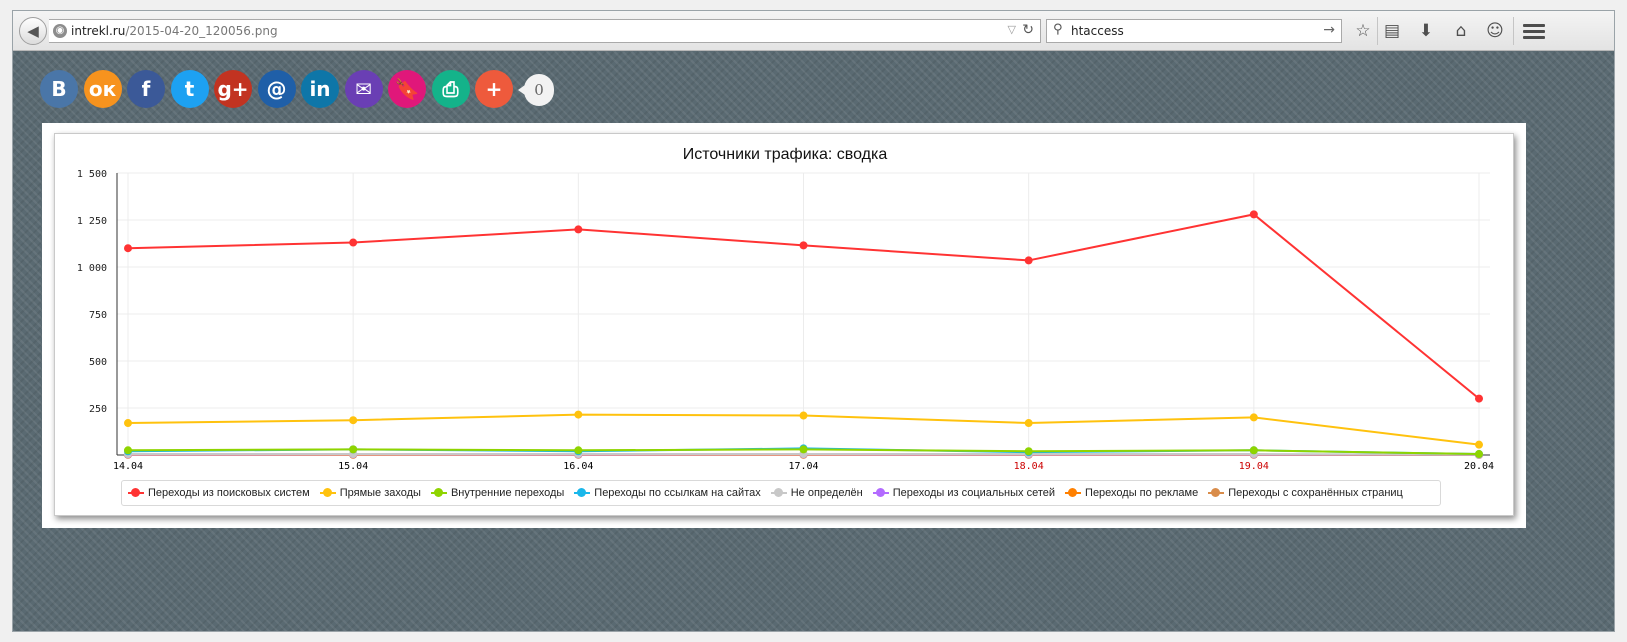 This screenshot has height=642, width=1627. I want to click on search-go-icon: →, so click(1329, 30).